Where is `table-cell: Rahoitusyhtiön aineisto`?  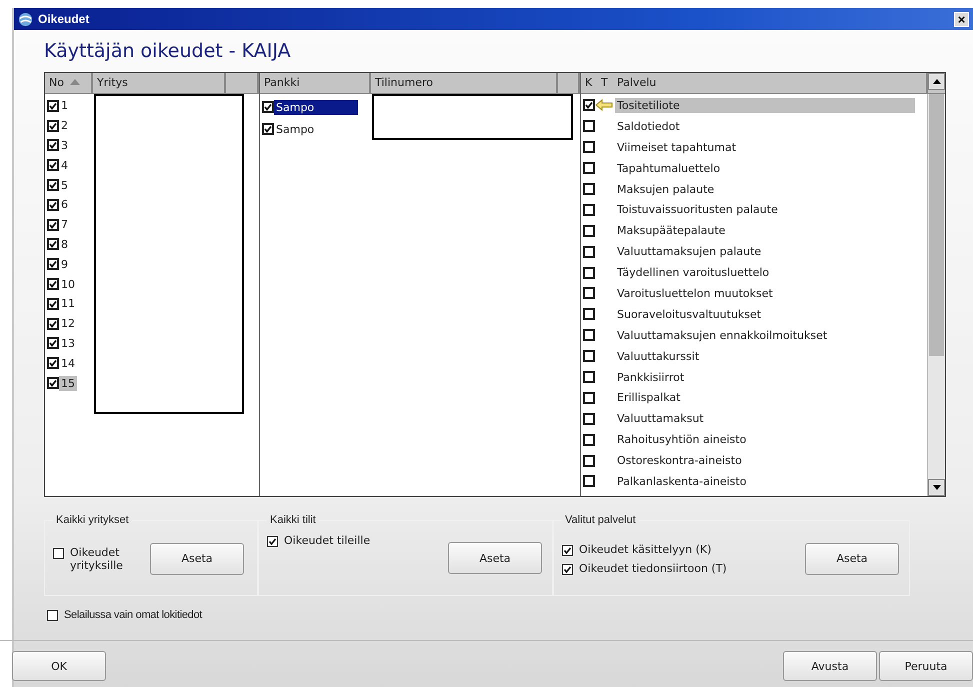 table-cell: Rahoitusyhtiön aineisto is located at coordinates (765, 440).